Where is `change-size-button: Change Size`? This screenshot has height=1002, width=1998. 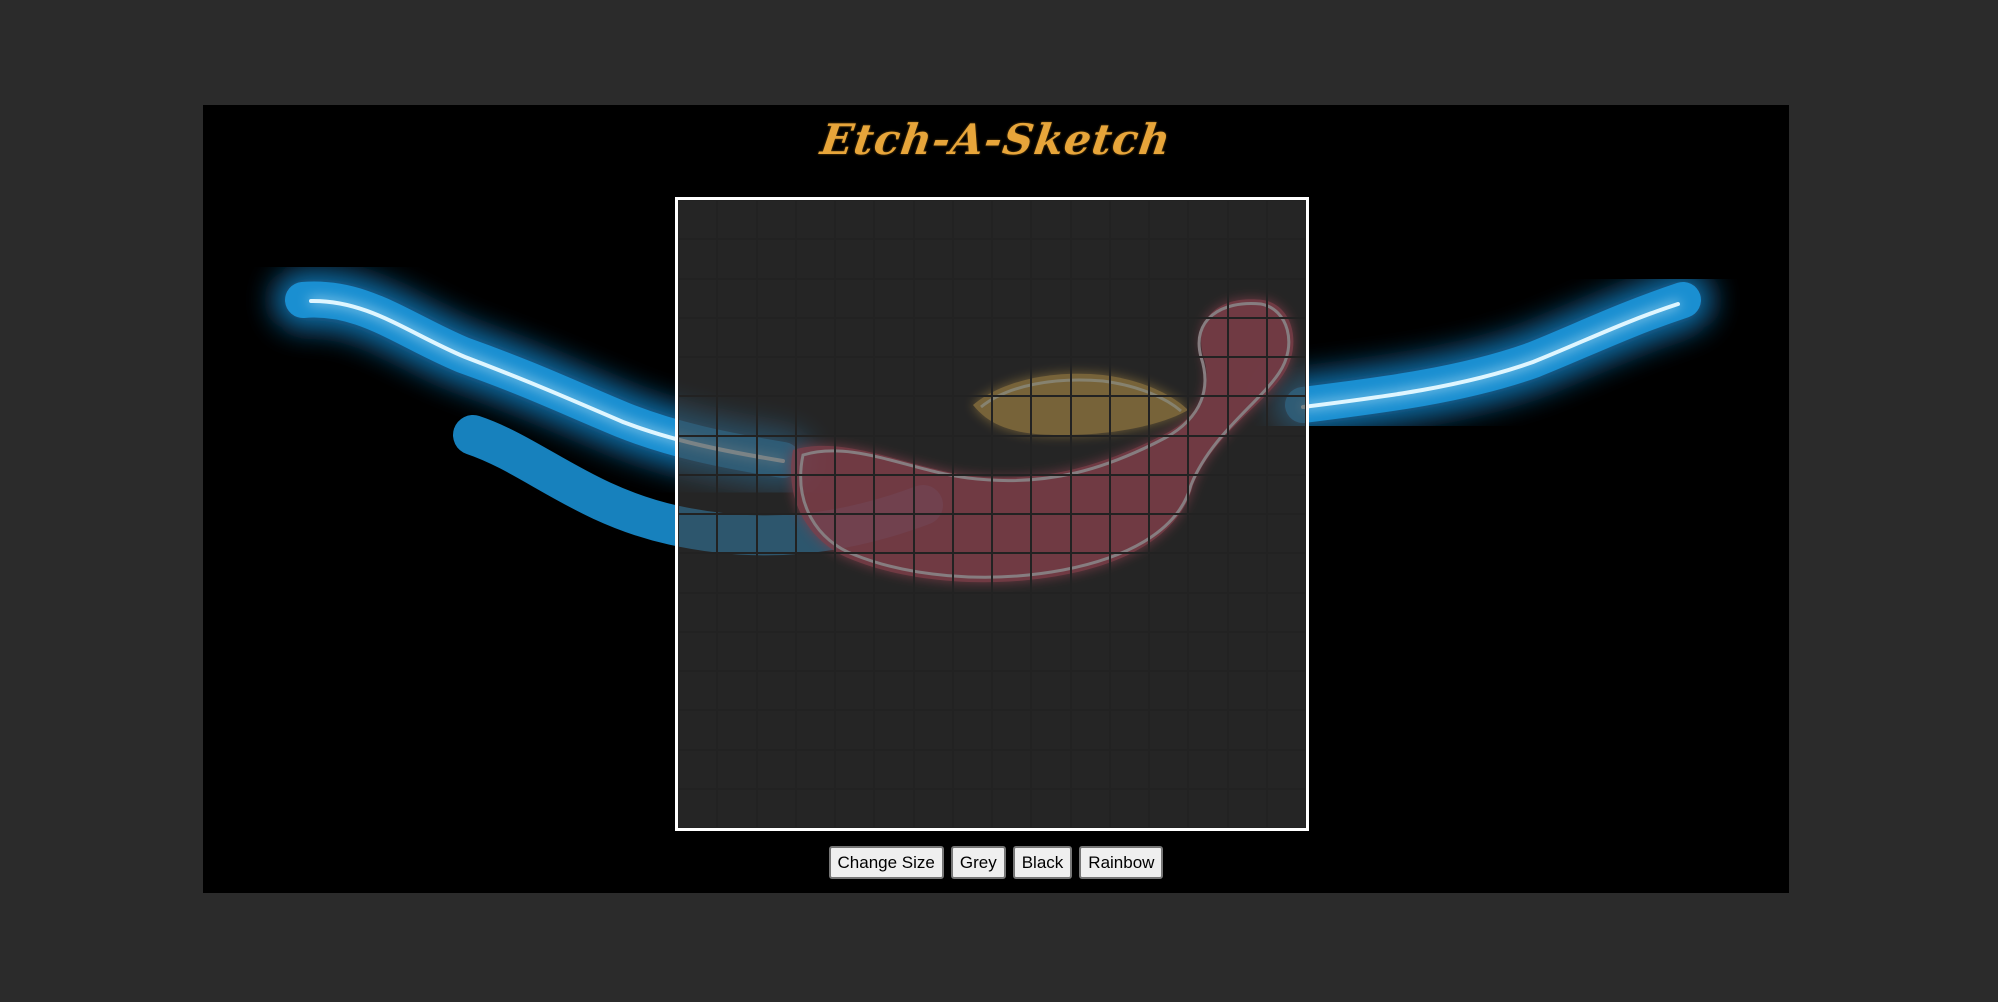 change-size-button: Change Size is located at coordinates (886, 862).